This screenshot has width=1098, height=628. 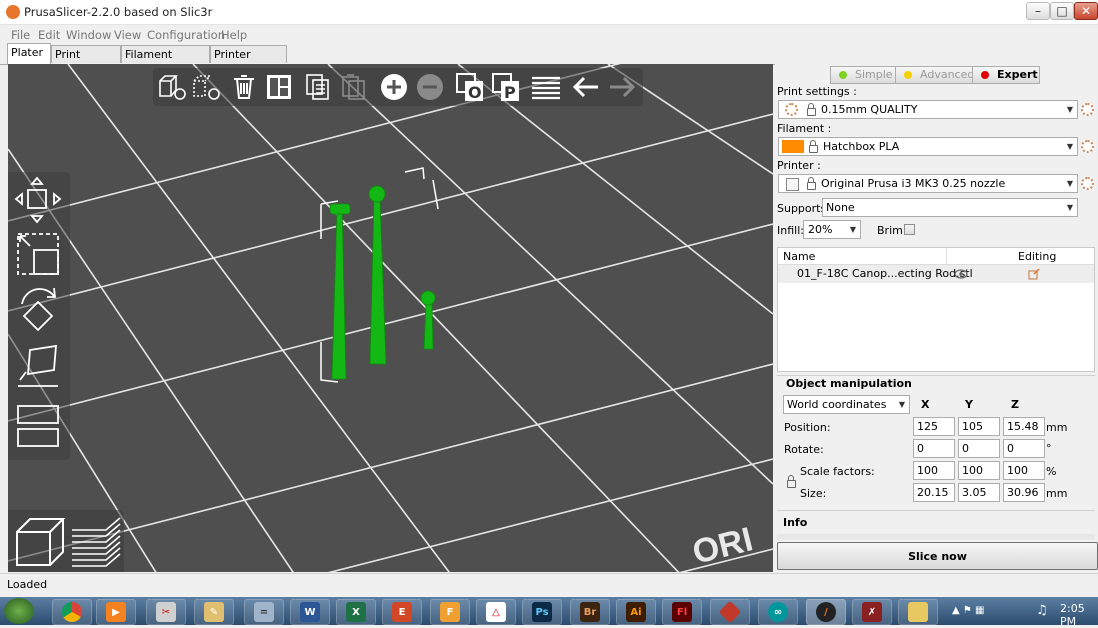 I want to click on taskbar-explorer-icon, so click(x=918, y=612).